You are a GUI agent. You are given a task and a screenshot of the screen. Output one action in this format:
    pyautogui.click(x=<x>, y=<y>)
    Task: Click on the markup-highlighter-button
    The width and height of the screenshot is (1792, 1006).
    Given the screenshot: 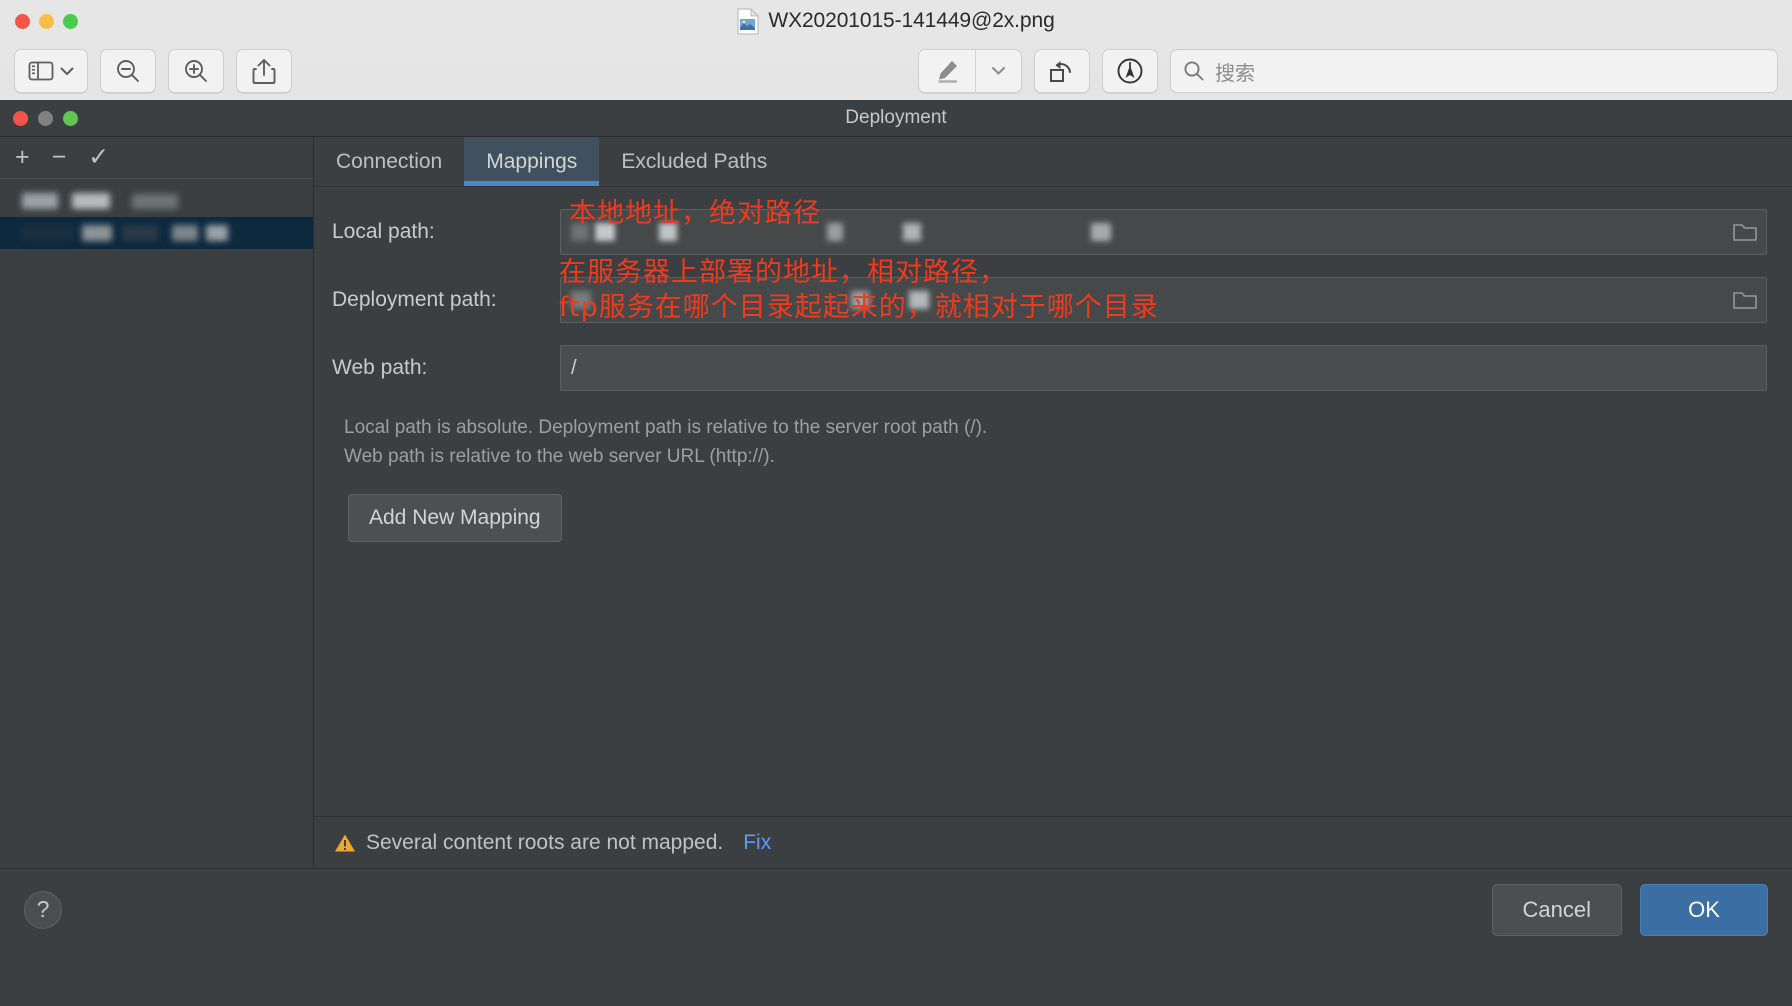 What is the action you would take?
    pyautogui.click(x=947, y=71)
    